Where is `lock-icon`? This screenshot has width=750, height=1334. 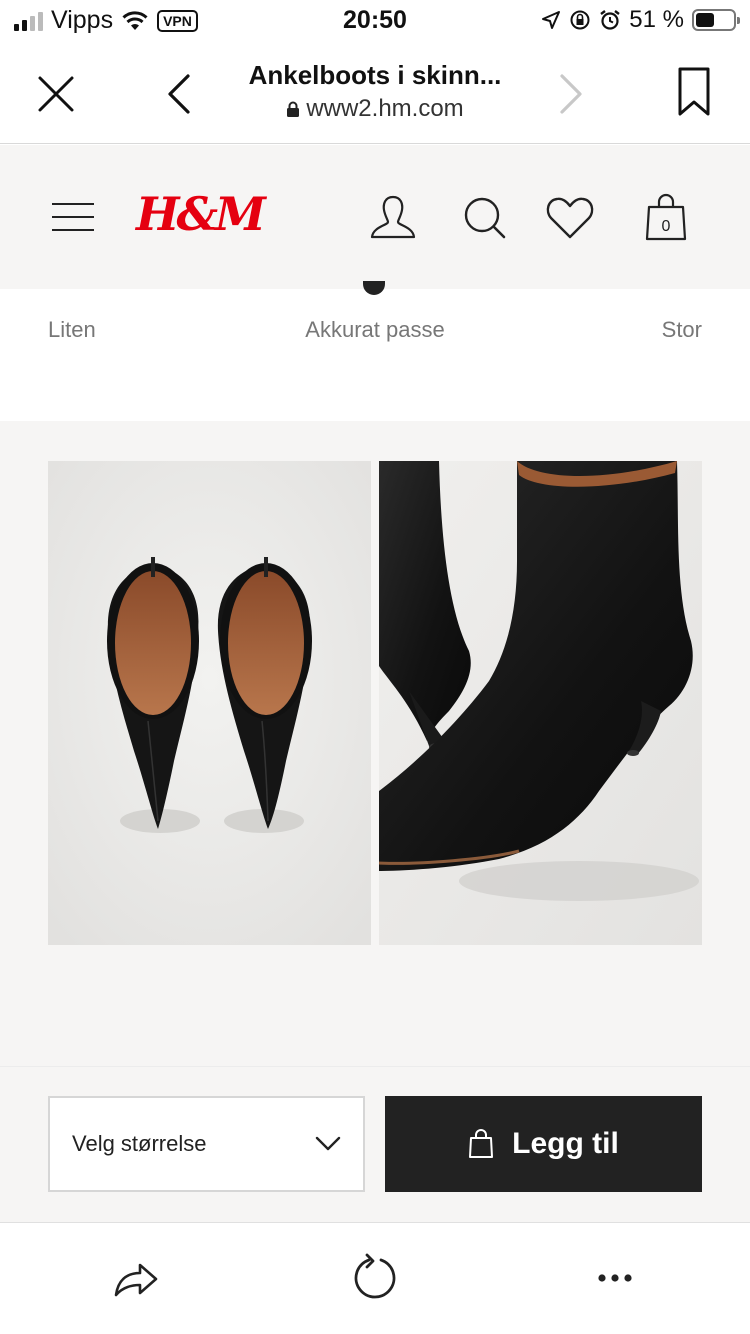 lock-icon is located at coordinates (293, 109).